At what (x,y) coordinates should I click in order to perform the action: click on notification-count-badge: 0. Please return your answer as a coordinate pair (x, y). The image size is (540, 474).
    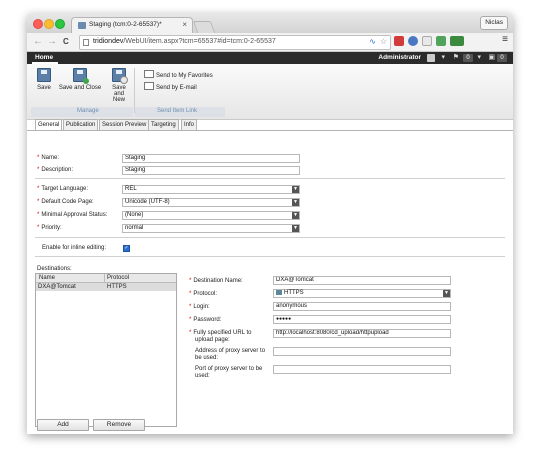
    Looking at the image, I should click on (468, 58).